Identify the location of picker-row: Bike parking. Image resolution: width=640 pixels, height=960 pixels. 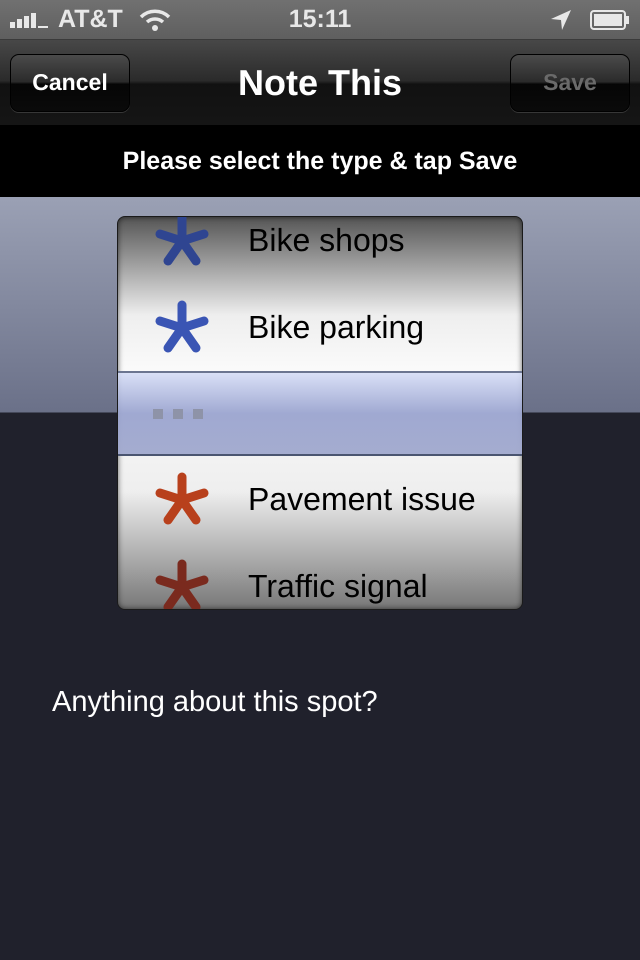
(320, 327).